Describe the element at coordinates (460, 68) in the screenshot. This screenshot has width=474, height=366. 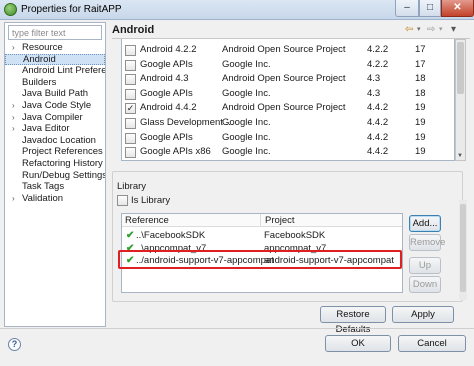
I see `scrollbar-thumb` at that location.